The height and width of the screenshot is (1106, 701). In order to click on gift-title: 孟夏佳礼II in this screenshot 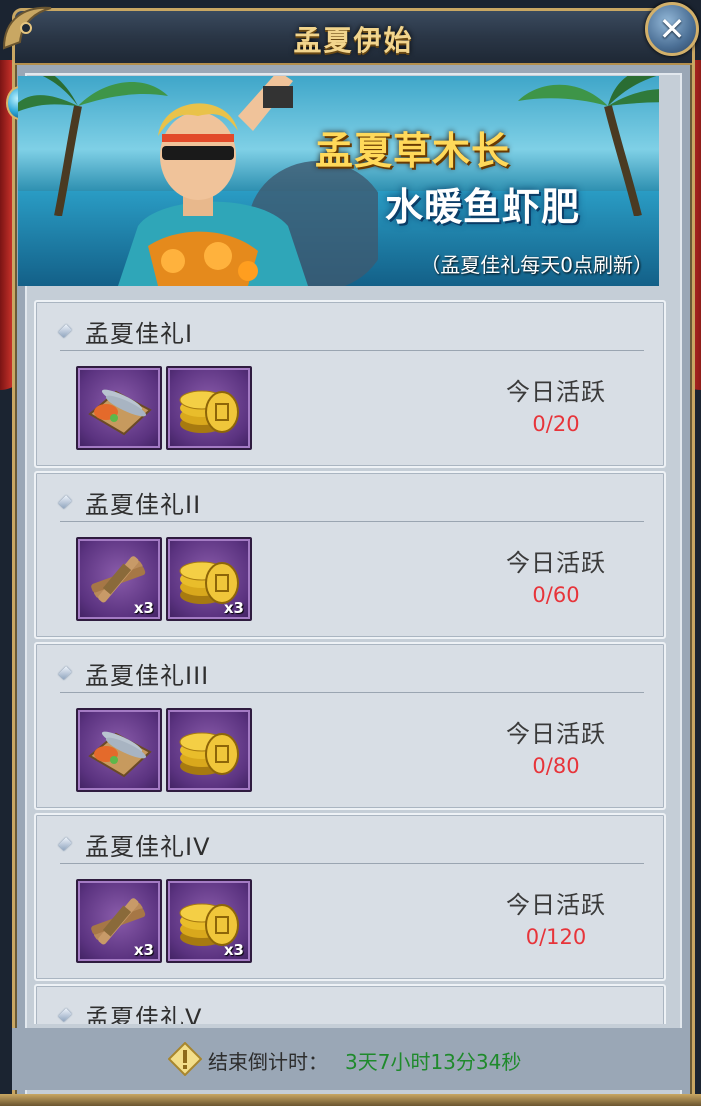, I will do `click(143, 505)`.